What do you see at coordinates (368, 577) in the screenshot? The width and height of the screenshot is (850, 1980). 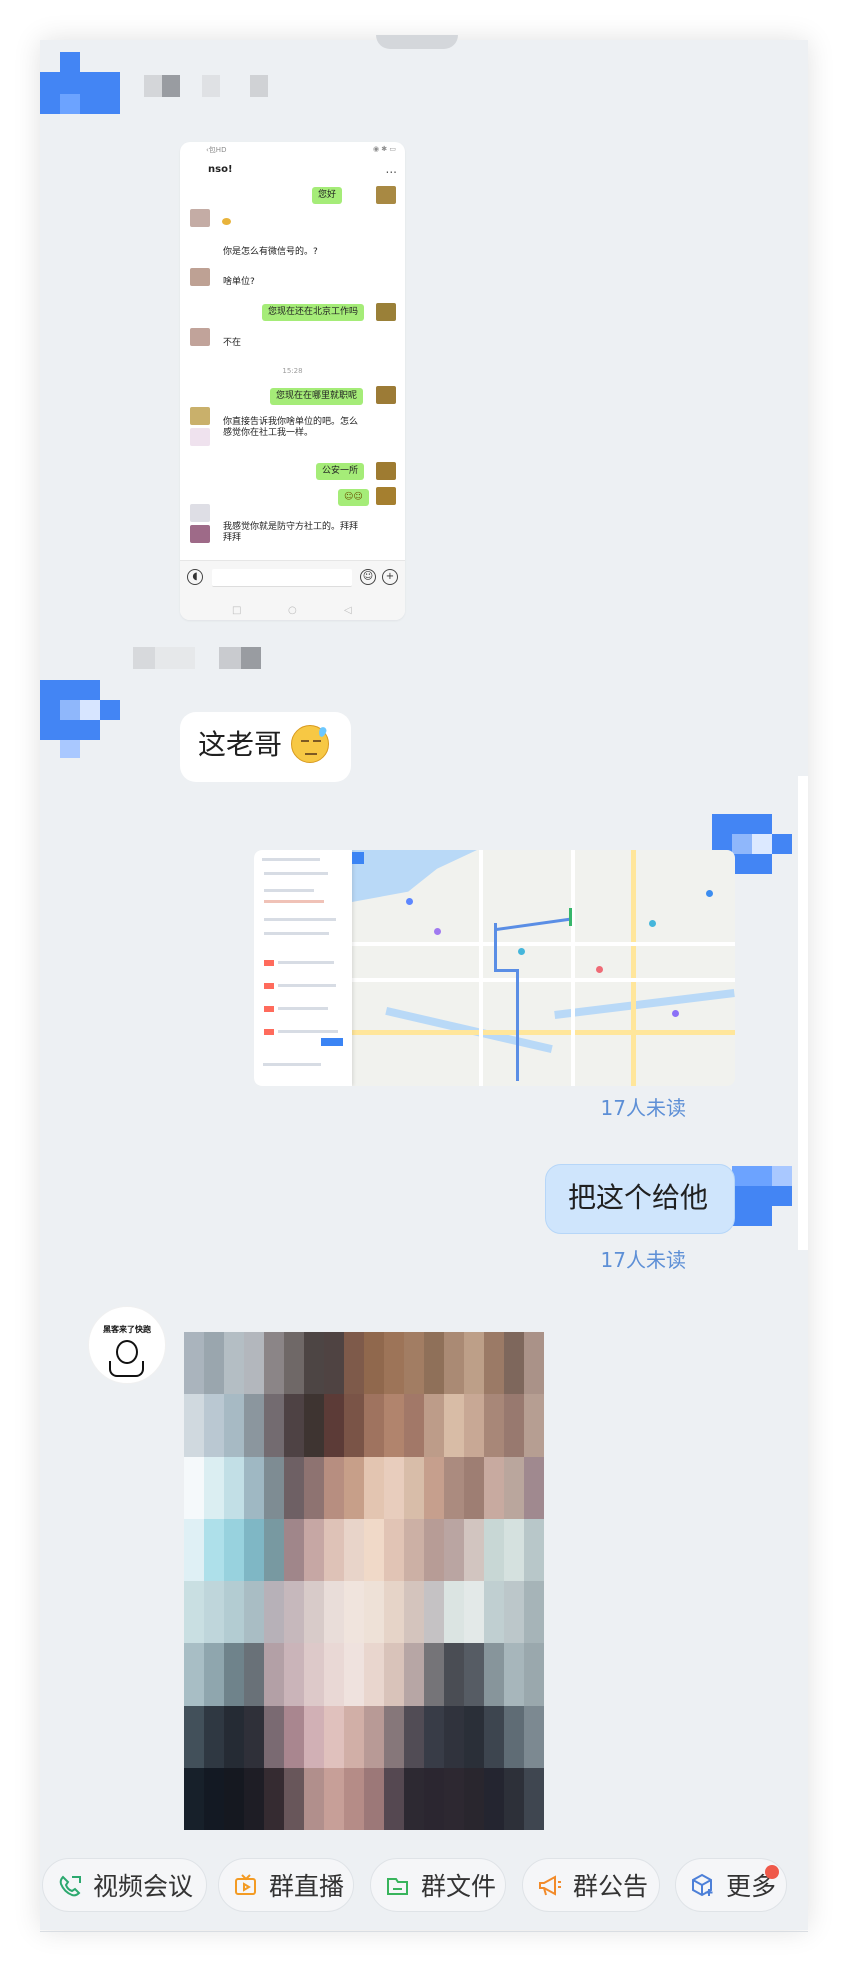 I see `emoji-icon: ☺` at bounding box center [368, 577].